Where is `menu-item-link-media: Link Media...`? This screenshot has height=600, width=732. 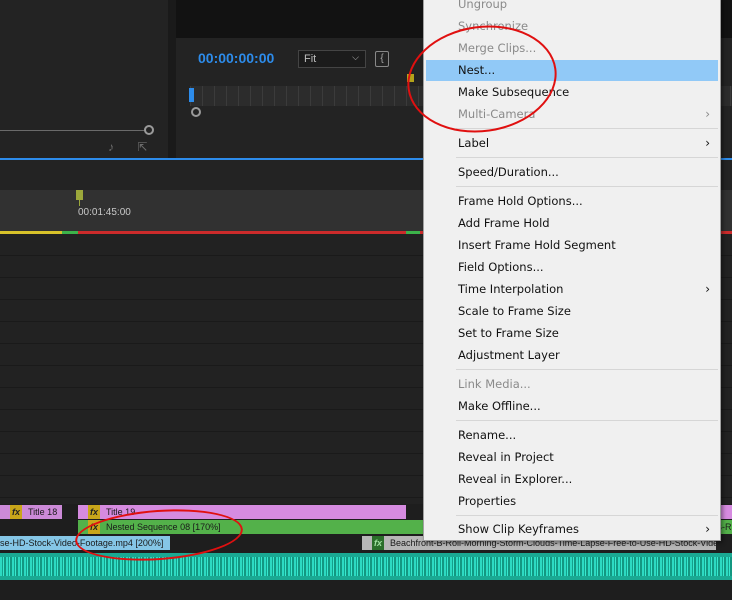
menu-item-link-media: Link Media... is located at coordinates (572, 384).